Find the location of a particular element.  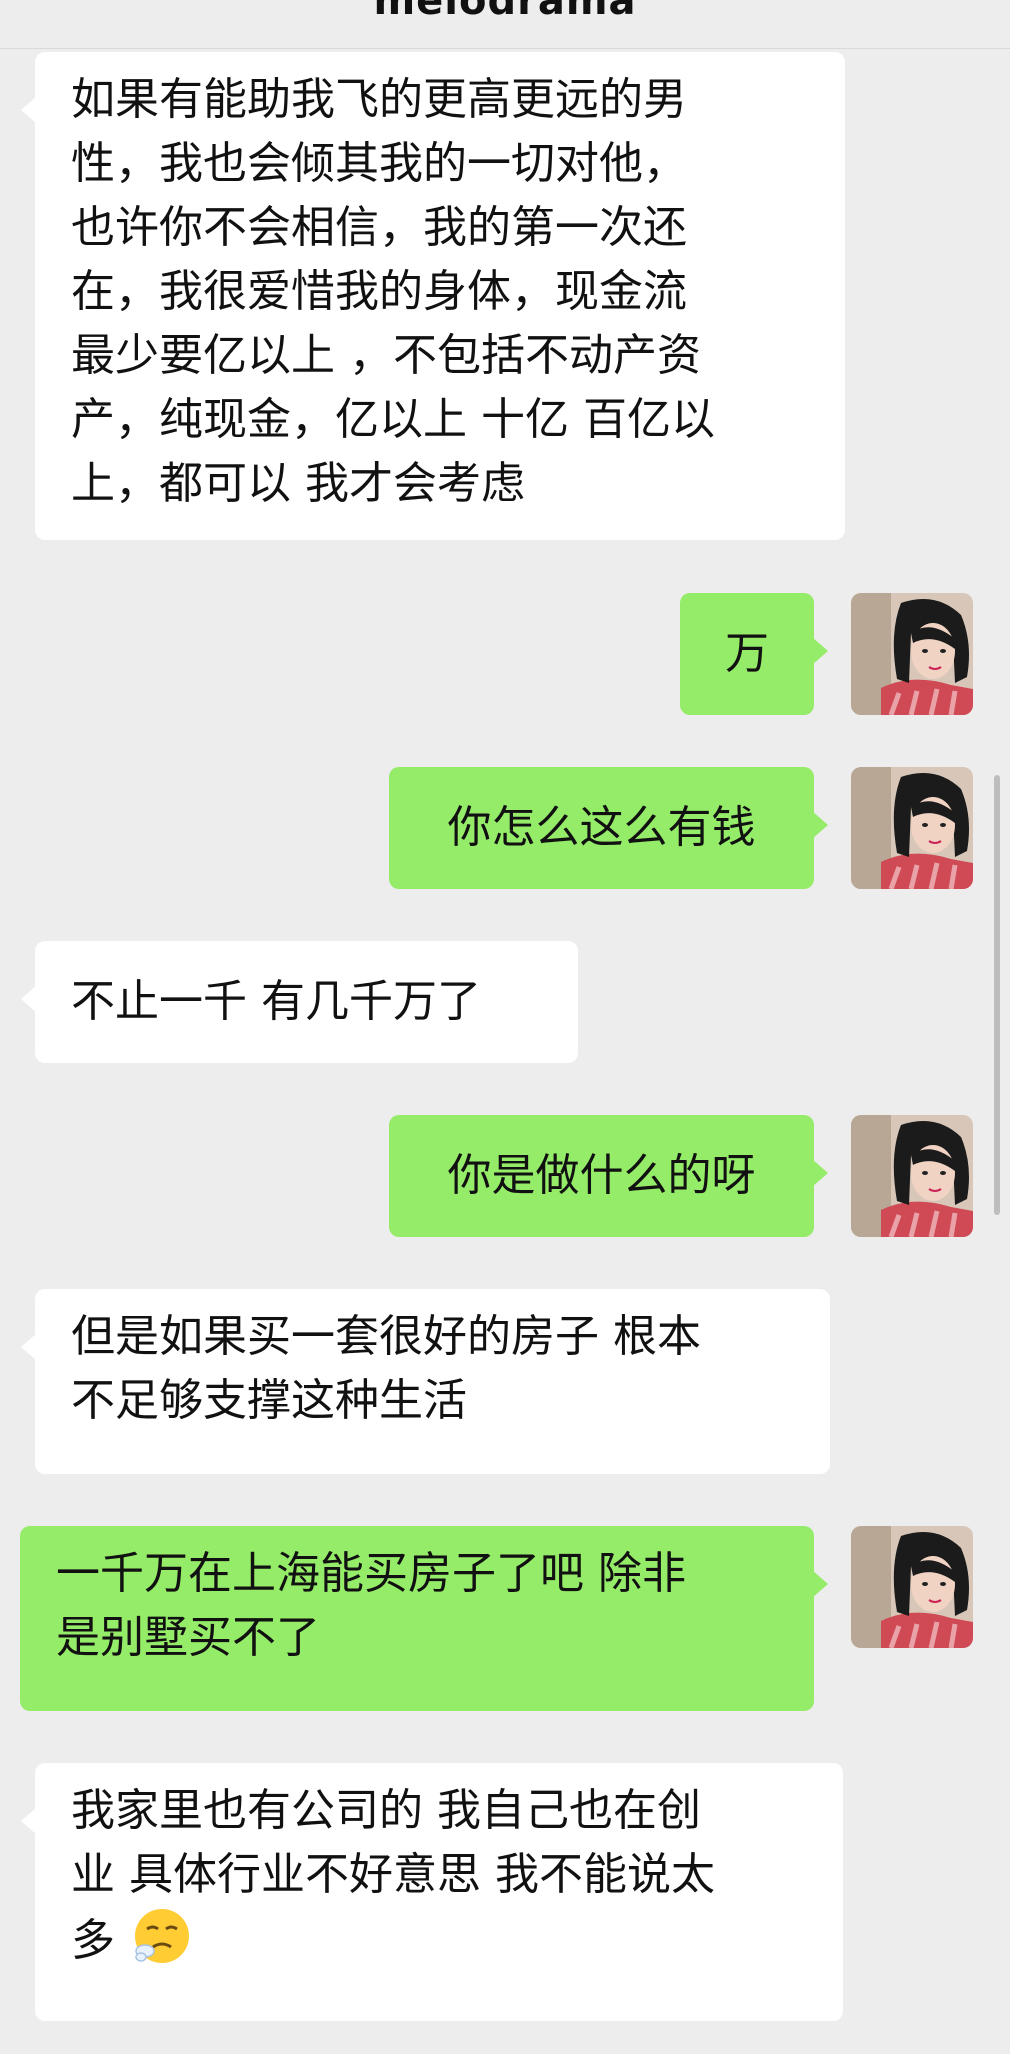

message-line: 业 具体行业不好意思 我不能说太 is located at coordinates (393, 1874).